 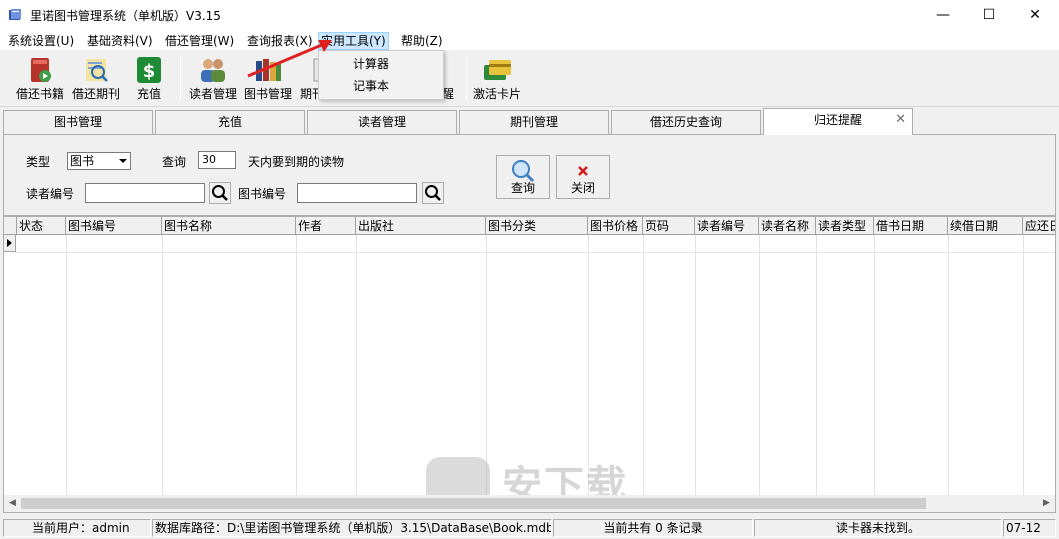 What do you see at coordinates (787, 226) in the screenshot?
I see `column-header: 读者名称` at bounding box center [787, 226].